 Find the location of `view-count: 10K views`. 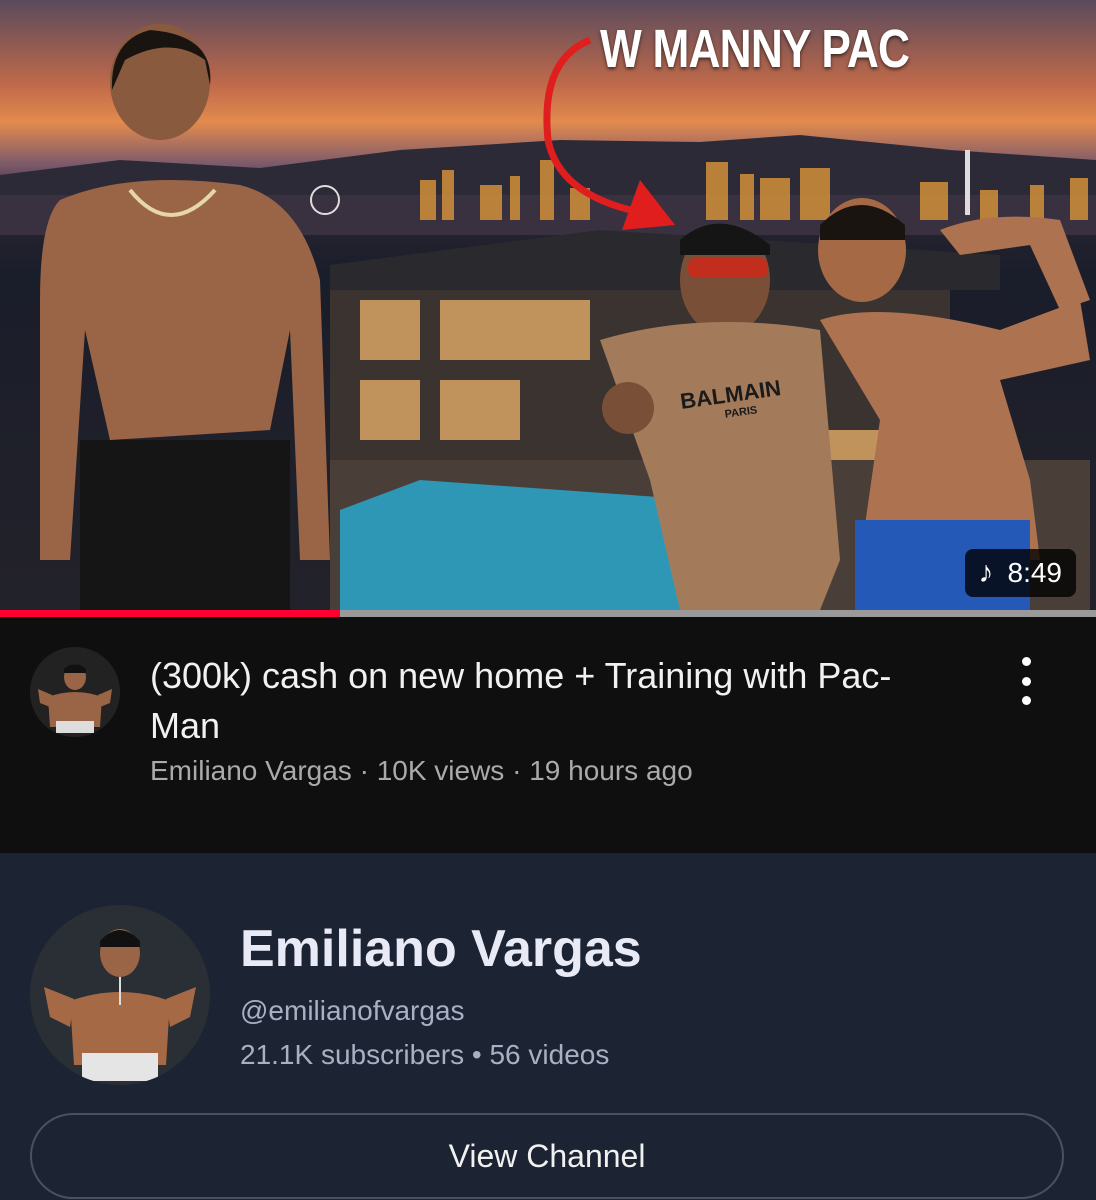

view-count: 10K views is located at coordinates (440, 770).